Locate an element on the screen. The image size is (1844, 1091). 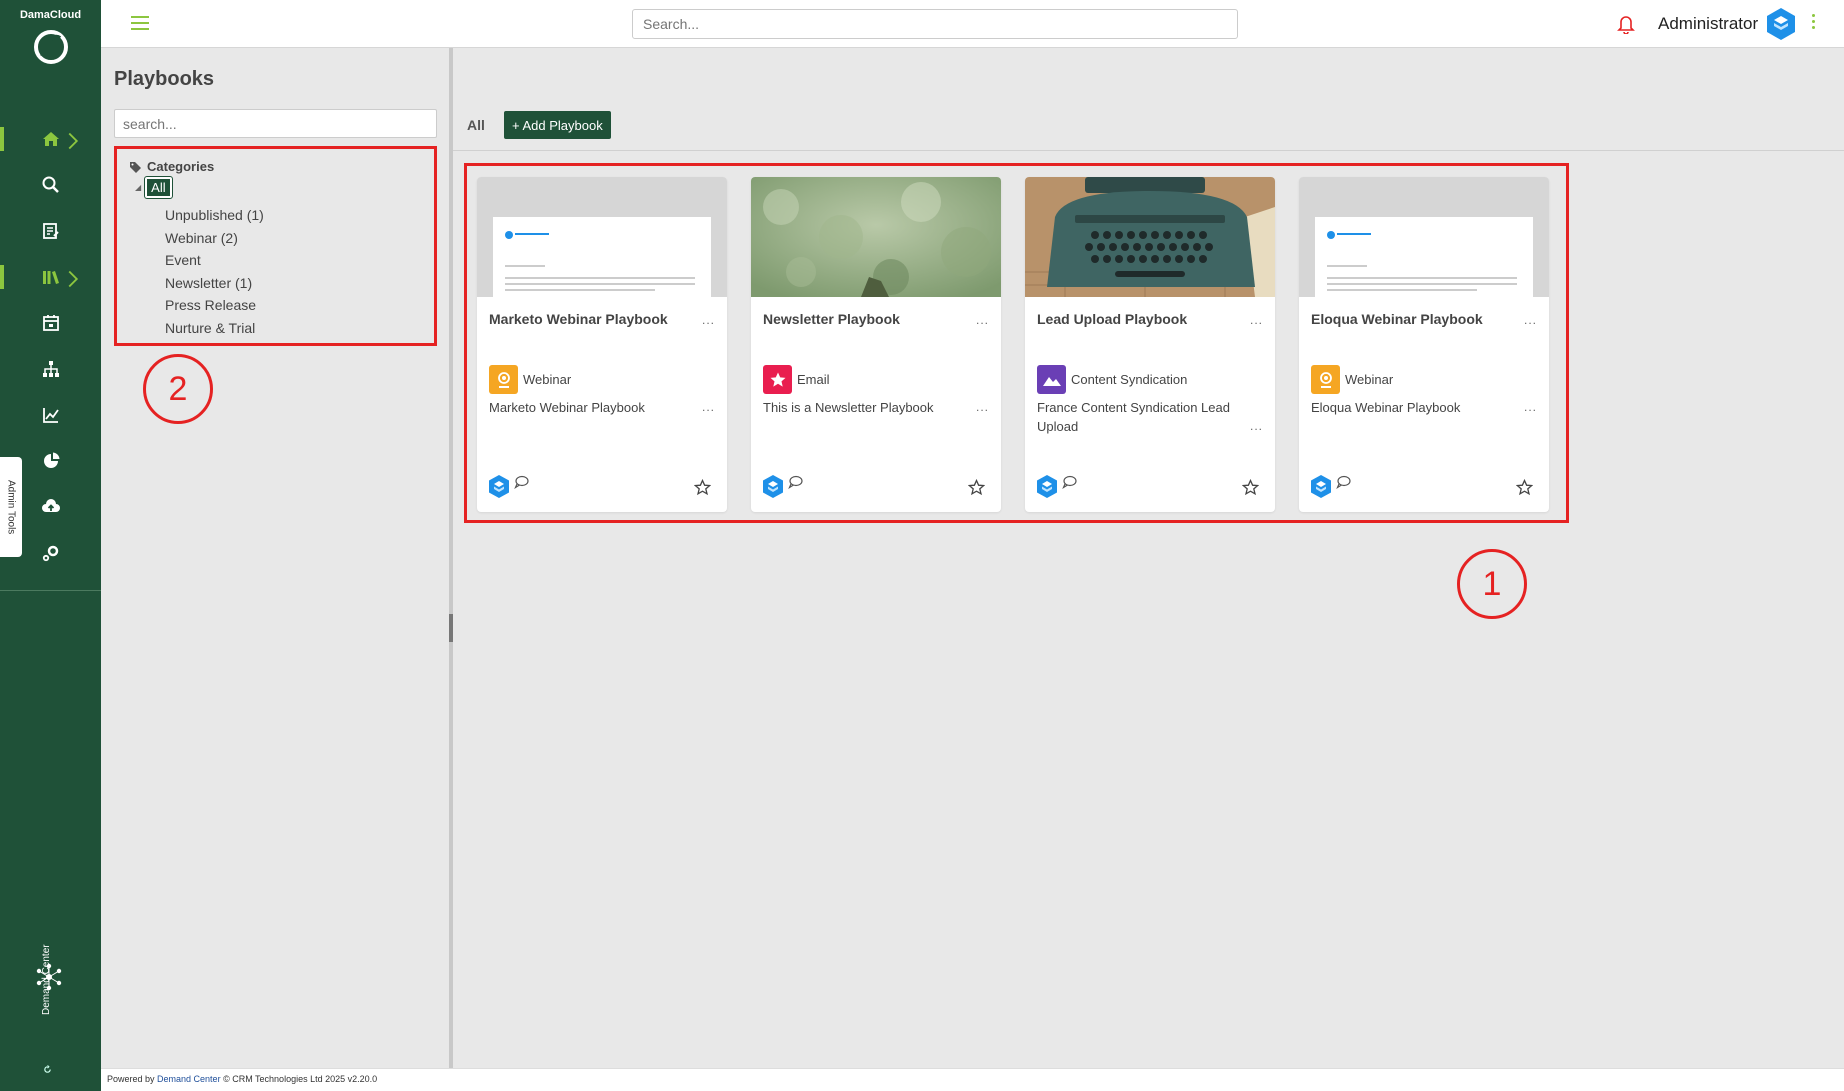
nav-library is located at coordinates (50, 277).